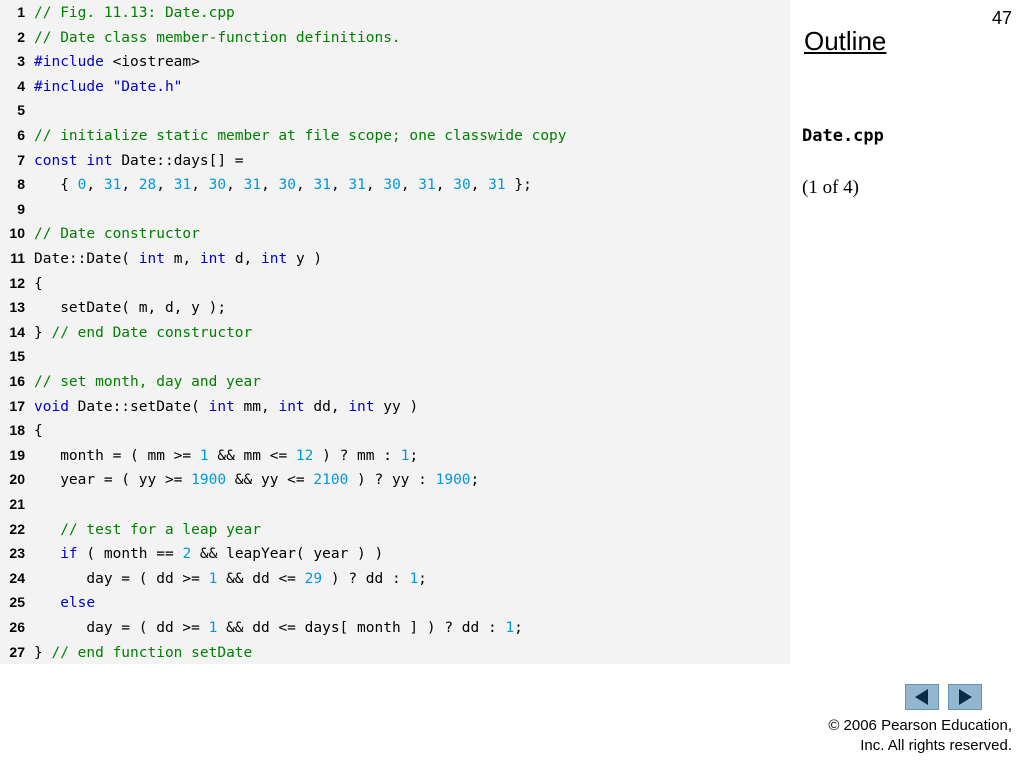 Image resolution: width=1024 pixels, height=768 pixels. Describe the element at coordinates (518, 628) in the screenshot. I see `code-token: ;` at that location.